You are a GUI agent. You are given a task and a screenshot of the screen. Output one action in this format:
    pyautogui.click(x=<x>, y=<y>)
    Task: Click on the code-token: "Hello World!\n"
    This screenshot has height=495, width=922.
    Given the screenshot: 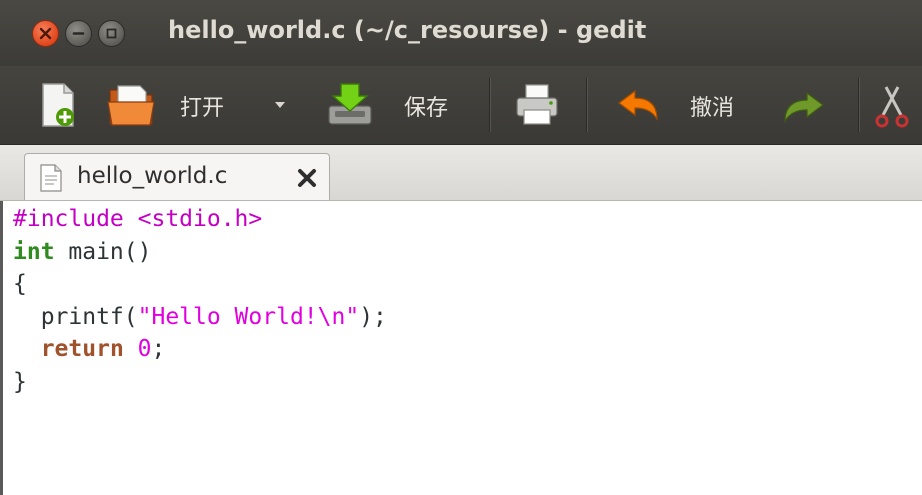 What is the action you would take?
    pyautogui.click(x=248, y=316)
    